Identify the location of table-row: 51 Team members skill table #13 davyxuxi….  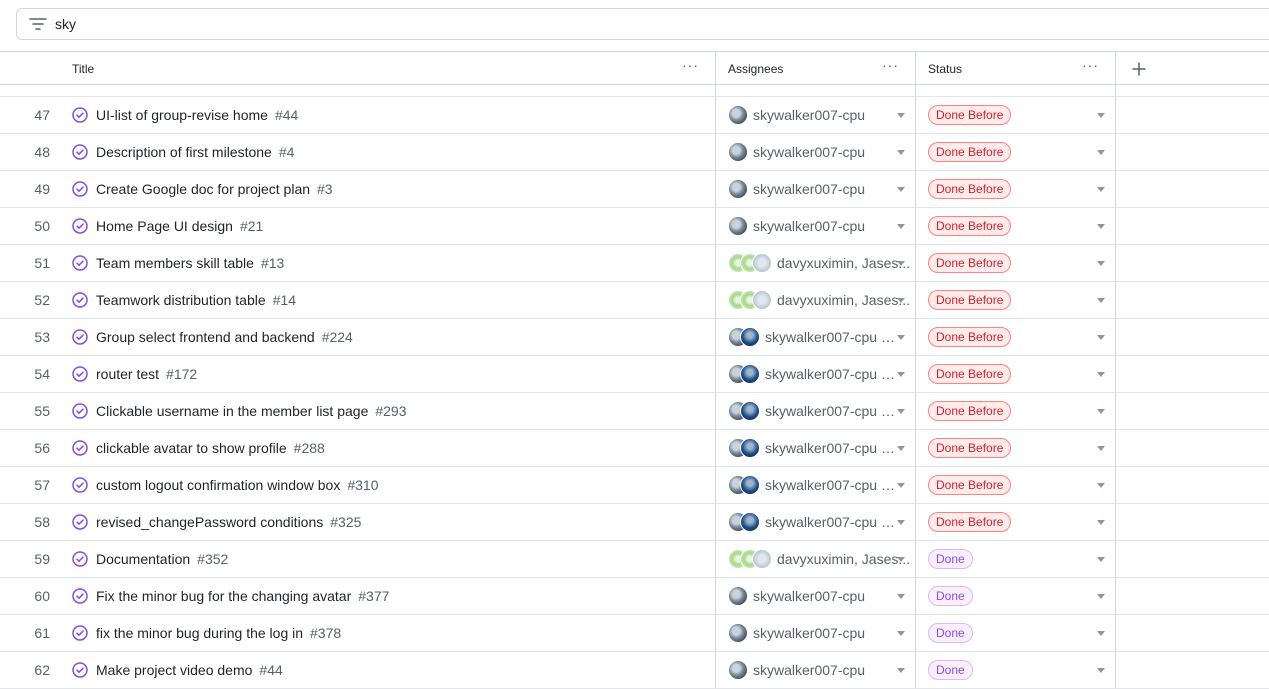
(634, 263).